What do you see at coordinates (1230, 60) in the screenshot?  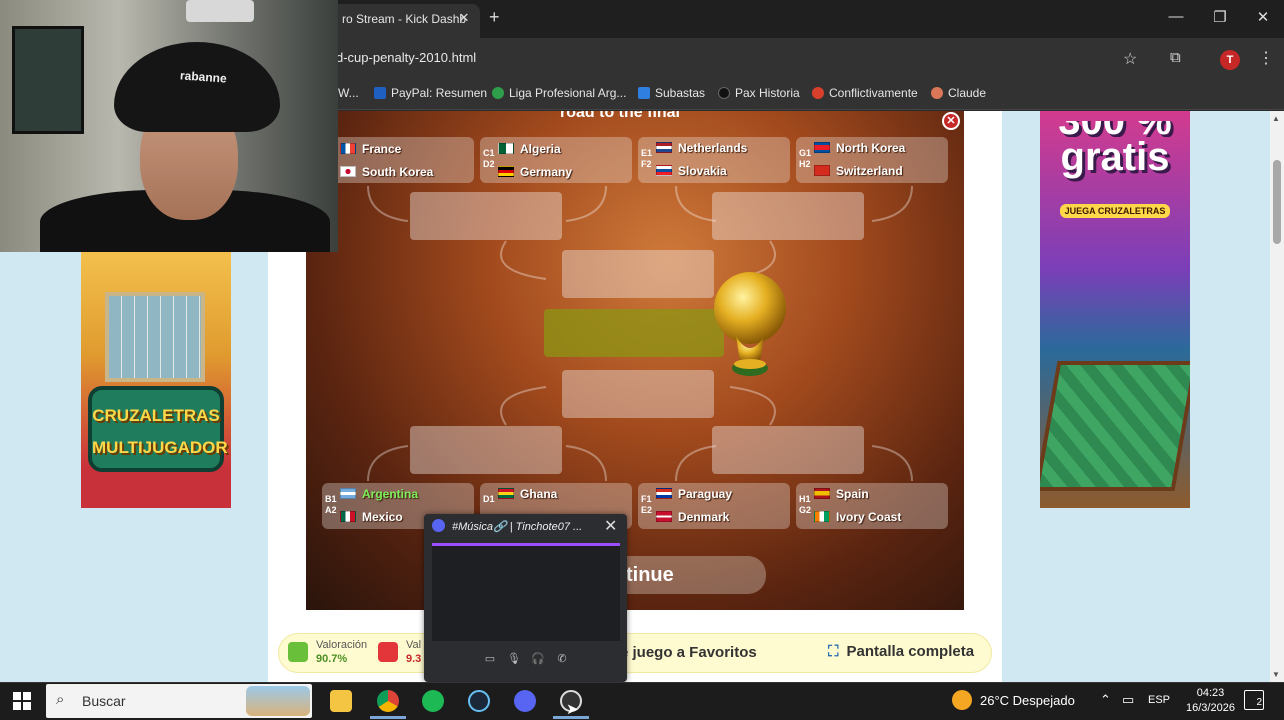 I see `profile-avatar: T` at bounding box center [1230, 60].